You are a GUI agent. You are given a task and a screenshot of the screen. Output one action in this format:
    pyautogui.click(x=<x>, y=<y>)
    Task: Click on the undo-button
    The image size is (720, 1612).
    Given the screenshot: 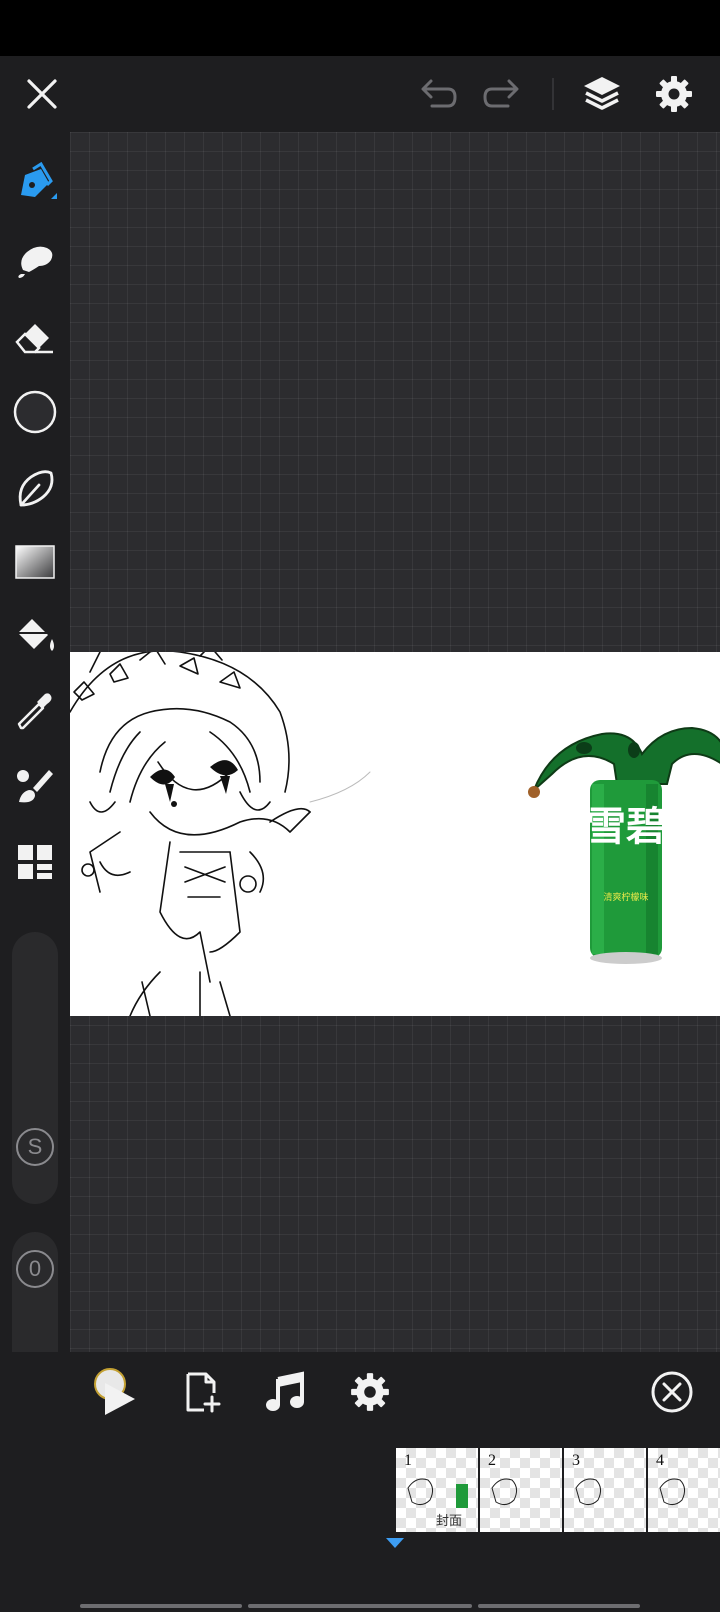 What is the action you would take?
    pyautogui.click(x=438, y=94)
    